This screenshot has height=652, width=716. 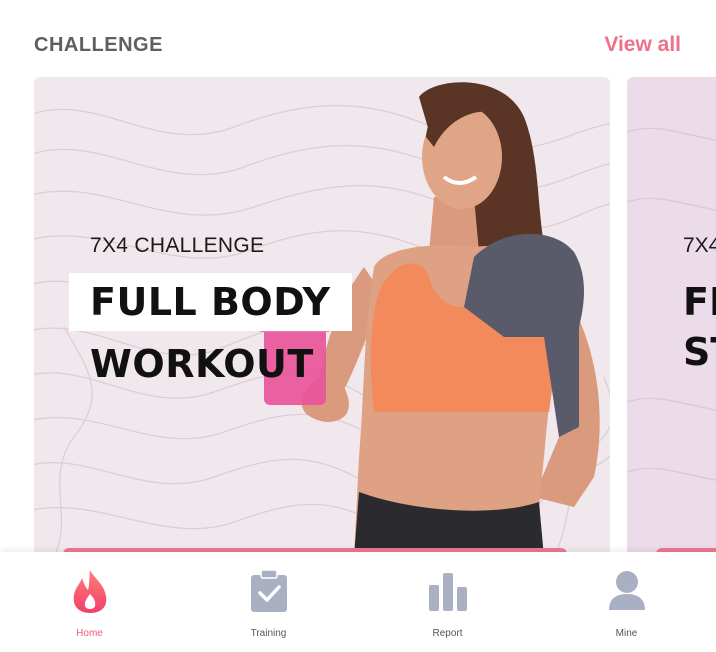 I want to click on card-subtitle: 7X4, so click(x=699, y=245).